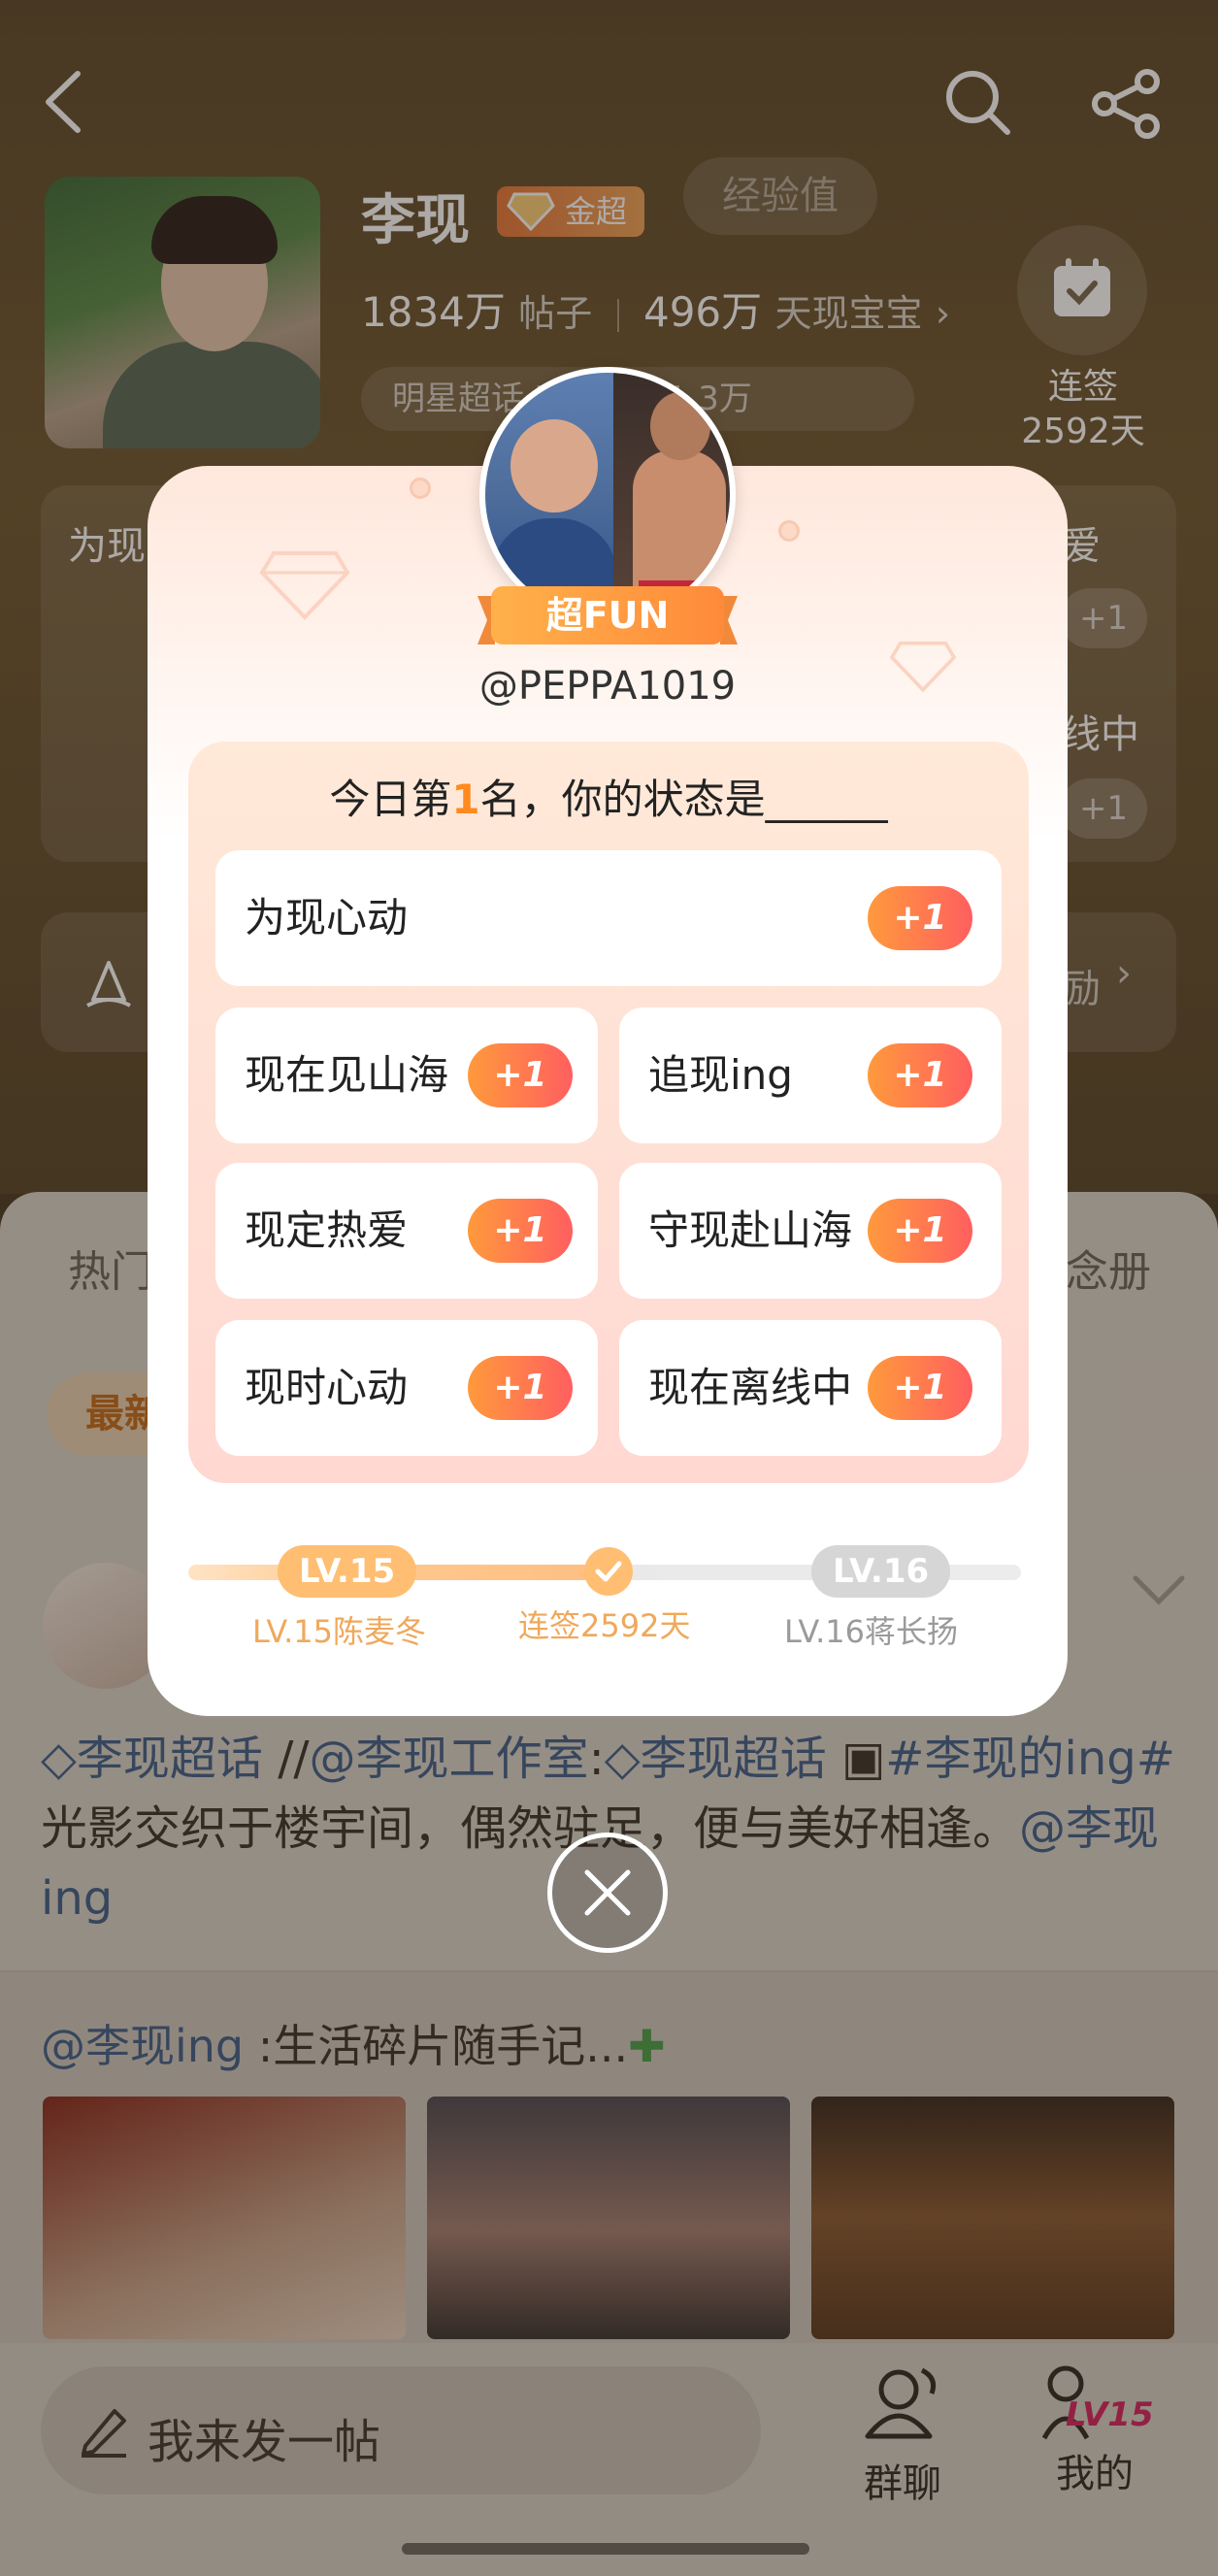 This screenshot has height=2576, width=1218. What do you see at coordinates (608, 918) in the screenshot?
I see `state-option: 为现心动 +1` at bounding box center [608, 918].